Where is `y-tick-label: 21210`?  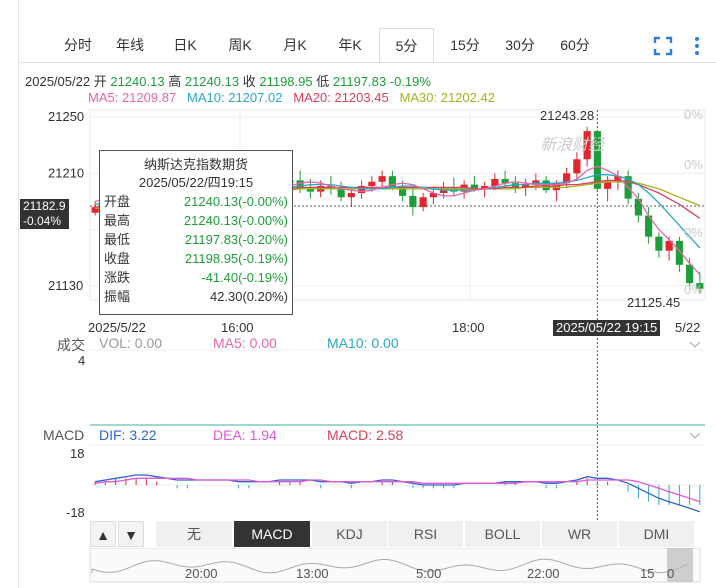
y-tick-label: 21210 is located at coordinates (66, 172).